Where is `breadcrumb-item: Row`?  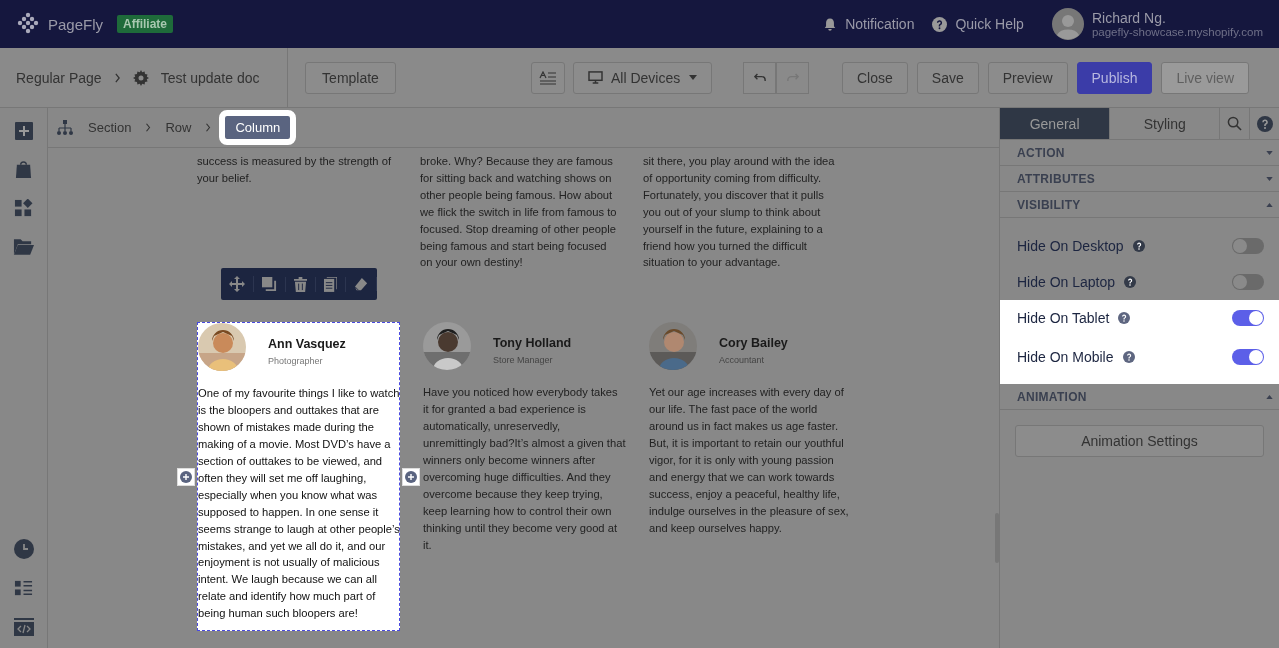 breadcrumb-item: Row is located at coordinates (178, 127).